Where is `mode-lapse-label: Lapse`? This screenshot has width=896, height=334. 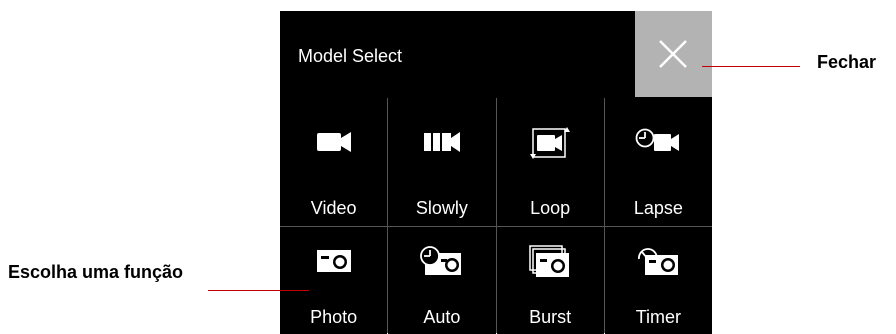
mode-lapse-label: Lapse is located at coordinates (658, 208).